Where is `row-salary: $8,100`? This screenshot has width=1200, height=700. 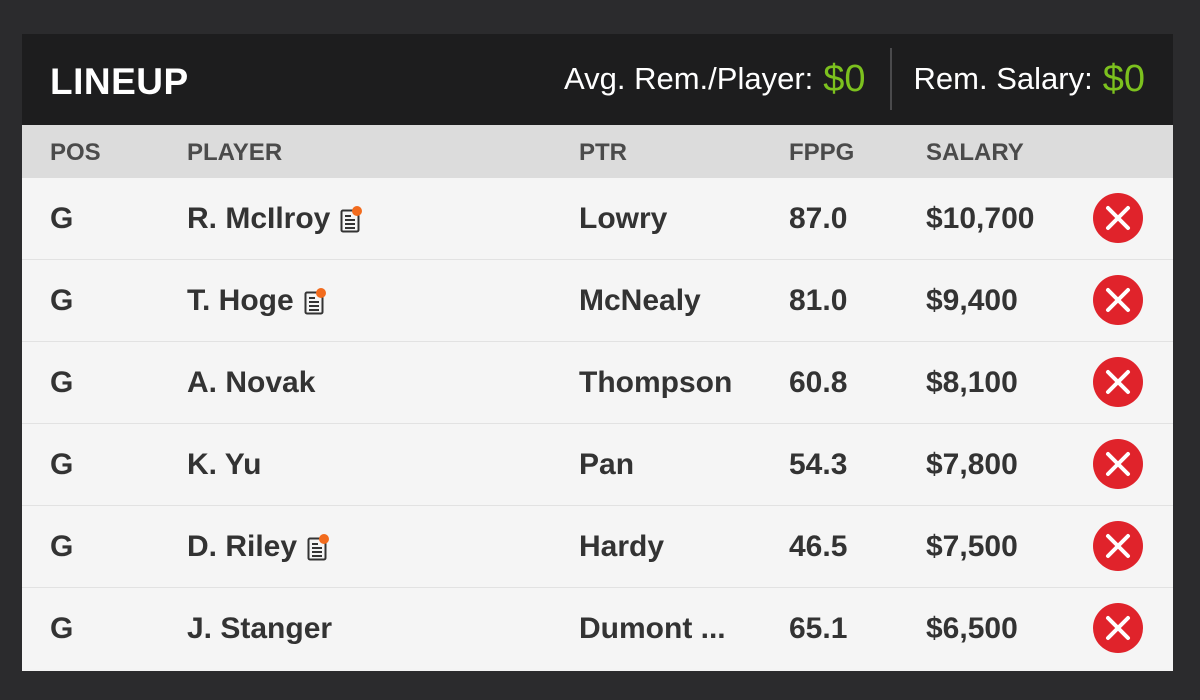 row-salary: $8,100 is located at coordinates (972, 382).